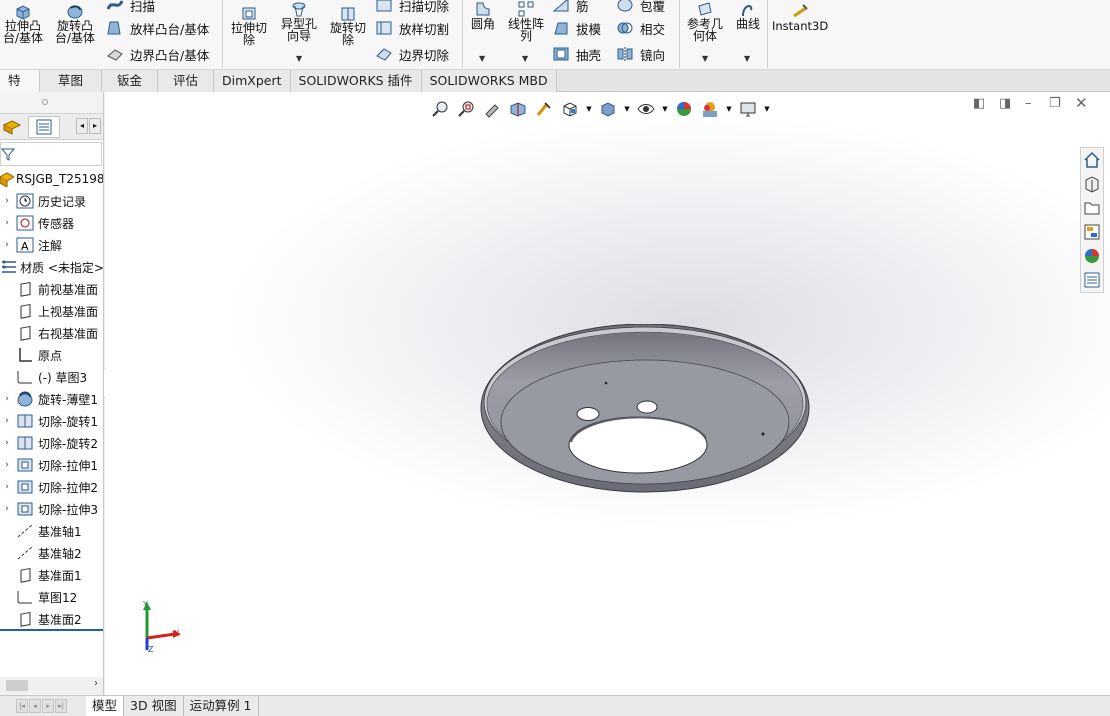 This screenshot has width=1110, height=716. Describe the element at coordinates (570, 8) in the screenshot. I see `rib-button: 筋` at that location.